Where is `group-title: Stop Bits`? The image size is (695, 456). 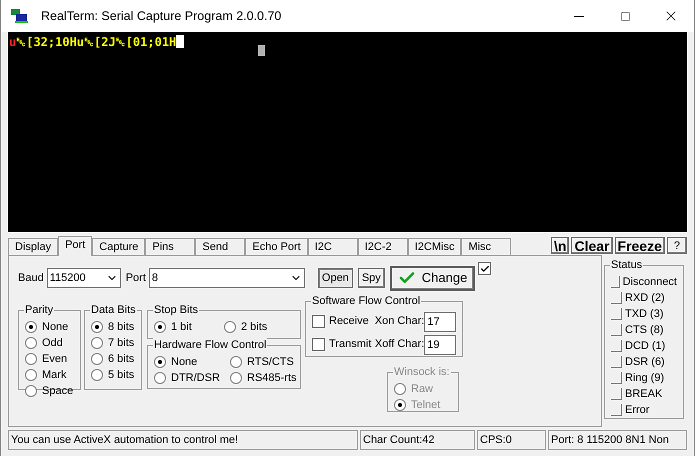
group-title: Stop Bits is located at coordinates (176, 310).